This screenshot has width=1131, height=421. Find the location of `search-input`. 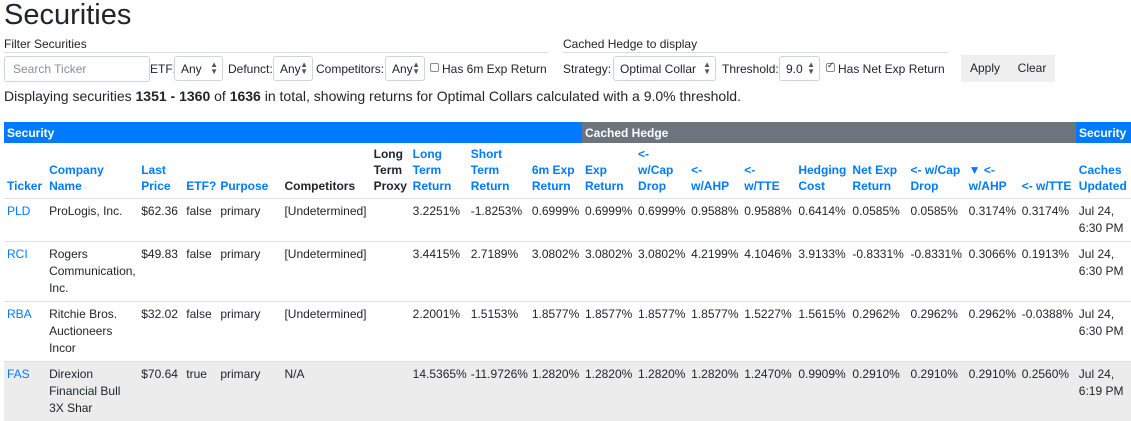

search-input is located at coordinates (77, 69).